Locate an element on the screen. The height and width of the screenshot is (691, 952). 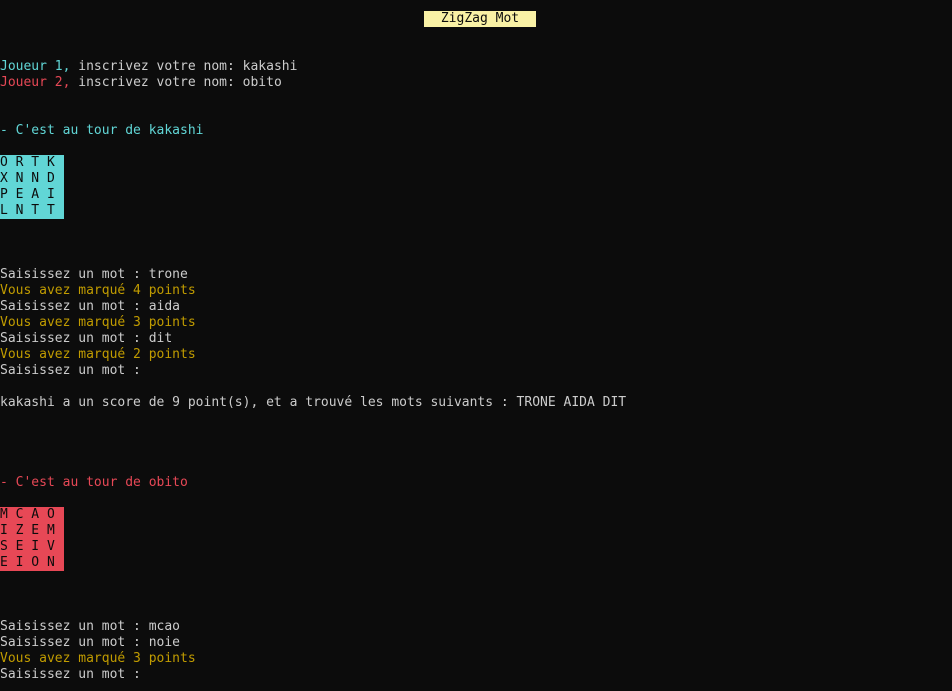
grid-row: L N T T is located at coordinates (27, 210).